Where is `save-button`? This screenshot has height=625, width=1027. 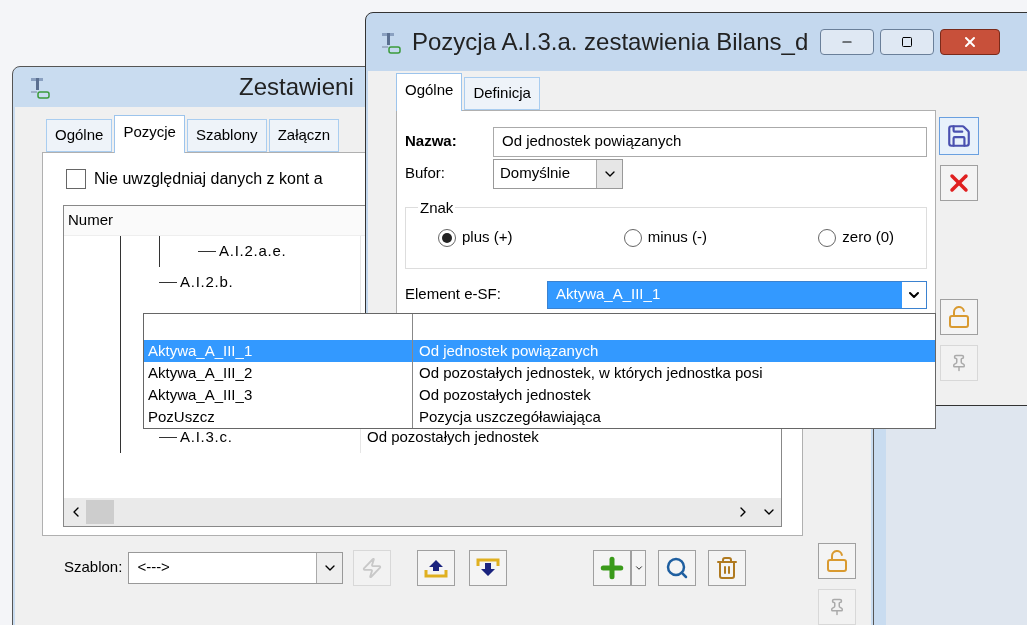 save-button is located at coordinates (959, 136).